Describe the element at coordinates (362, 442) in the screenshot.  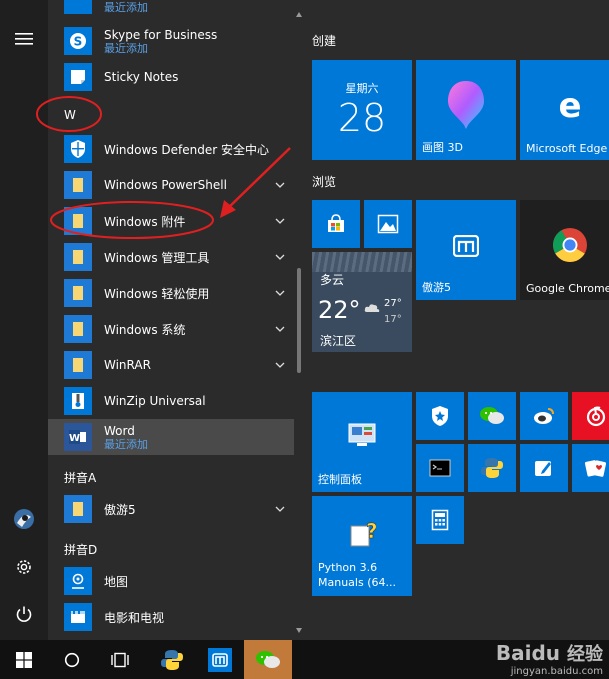
I see `tile-control-panel: 控制面板` at that location.